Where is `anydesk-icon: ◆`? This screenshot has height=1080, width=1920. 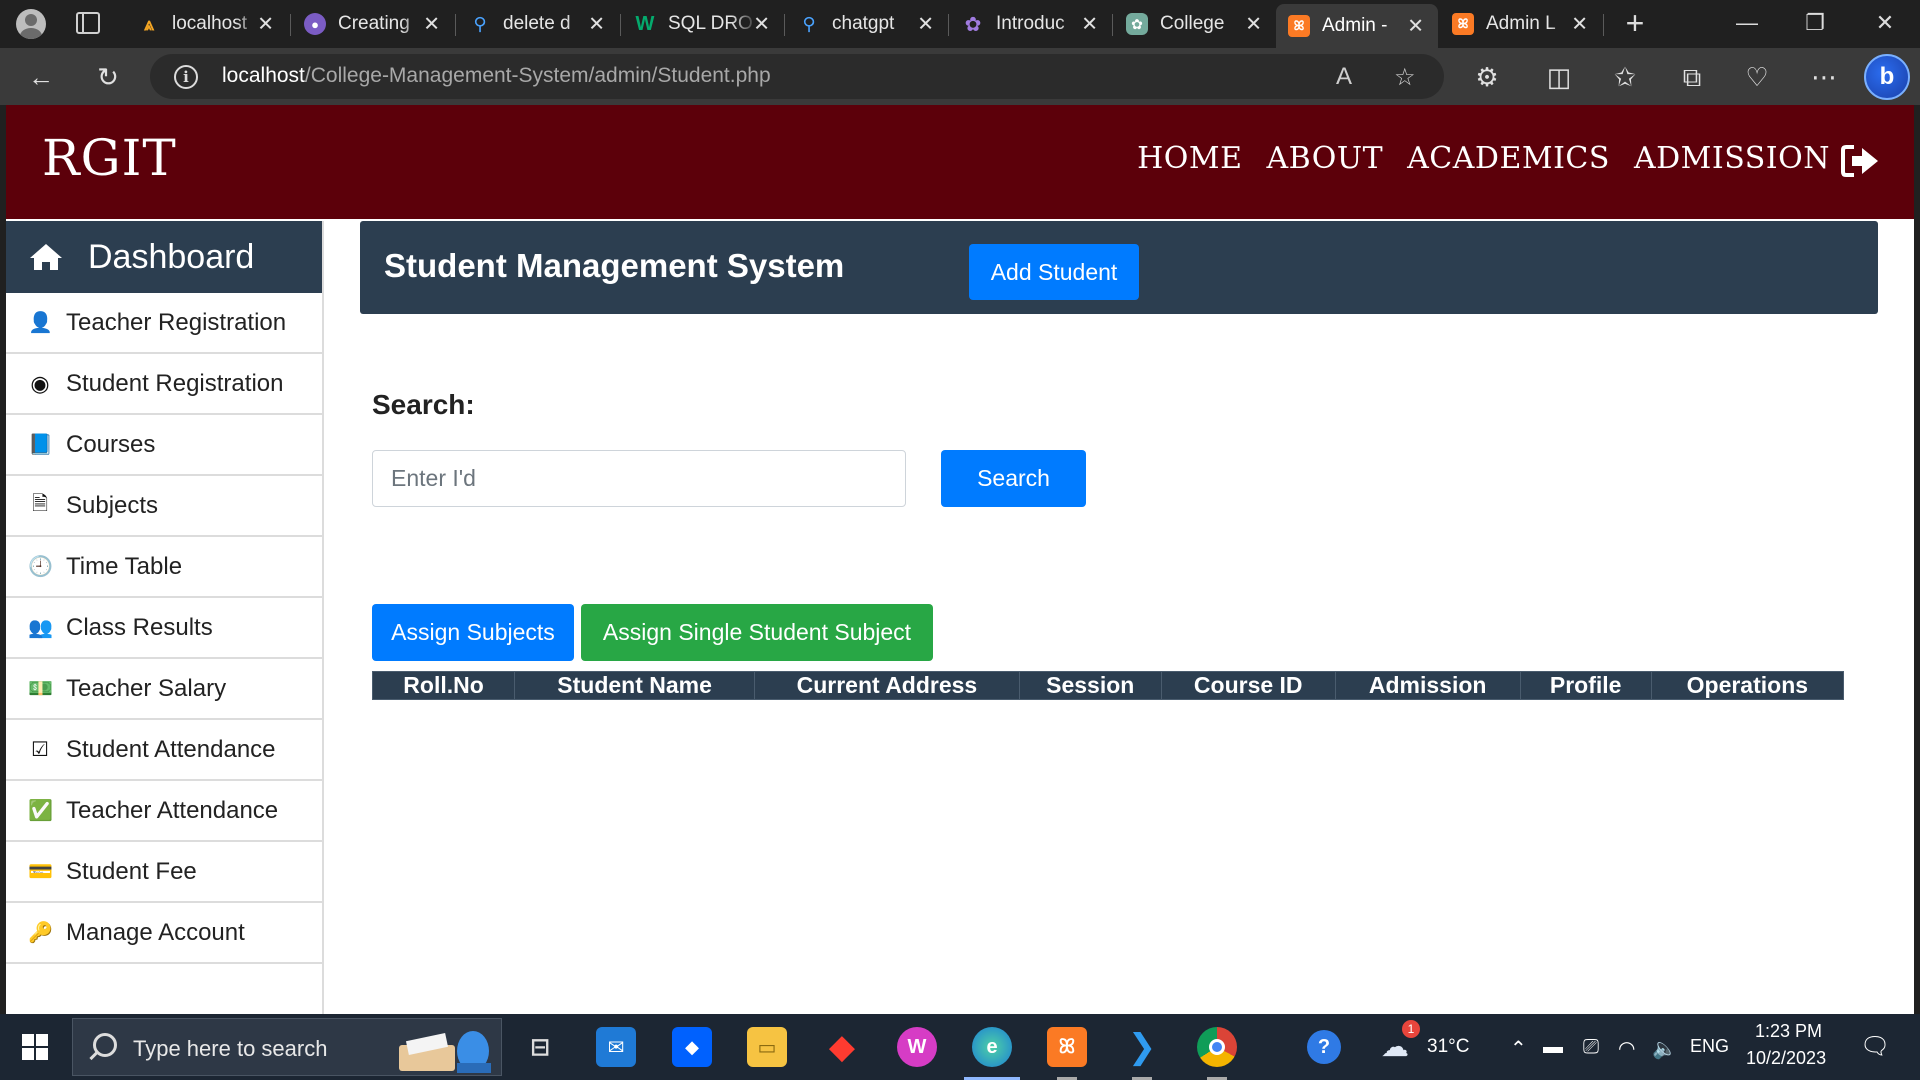
anydesk-icon: ◆ is located at coordinates (842, 1047).